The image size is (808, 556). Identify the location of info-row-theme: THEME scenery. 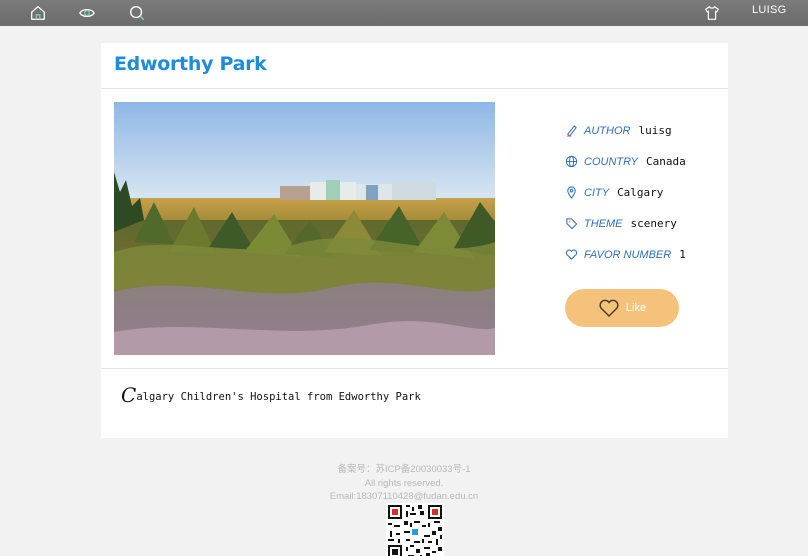
(645, 223).